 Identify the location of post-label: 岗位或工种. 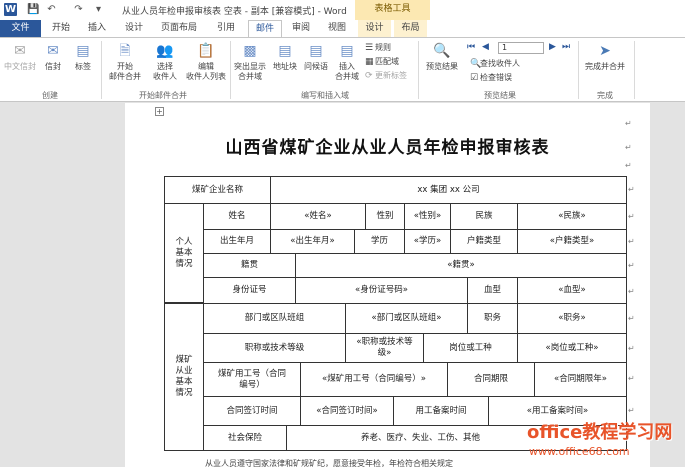
(470, 348).